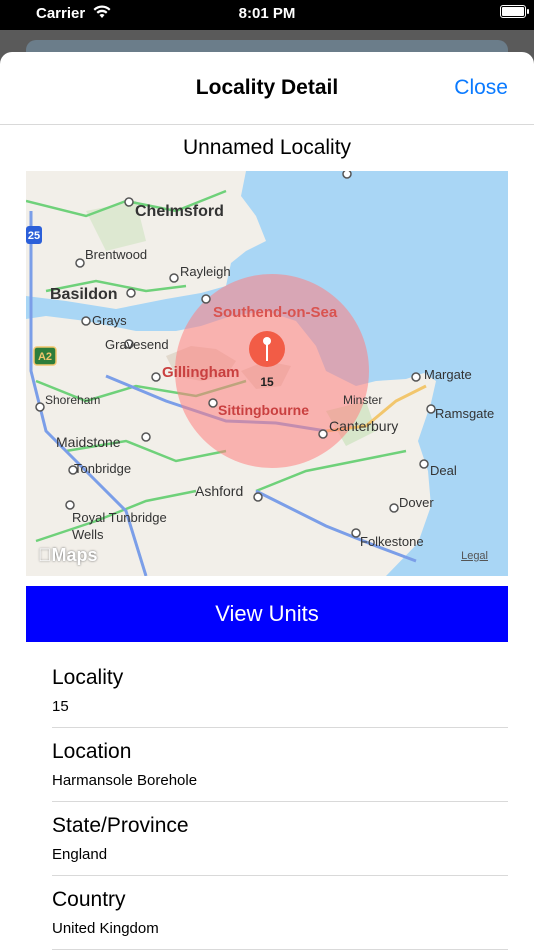  What do you see at coordinates (68, 555) in the screenshot?
I see `apple-maps-logo: Maps` at bounding box center [68, 555].